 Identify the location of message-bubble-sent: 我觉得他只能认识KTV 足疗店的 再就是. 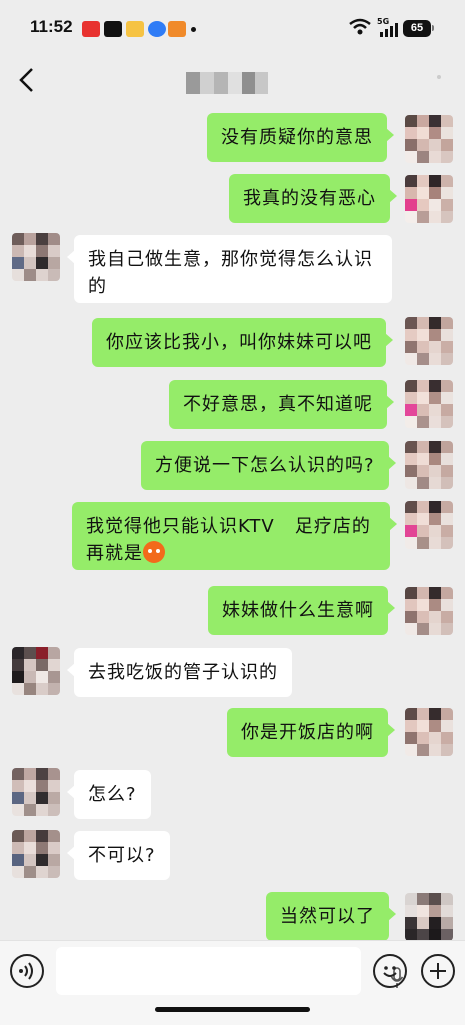
(234, 536).